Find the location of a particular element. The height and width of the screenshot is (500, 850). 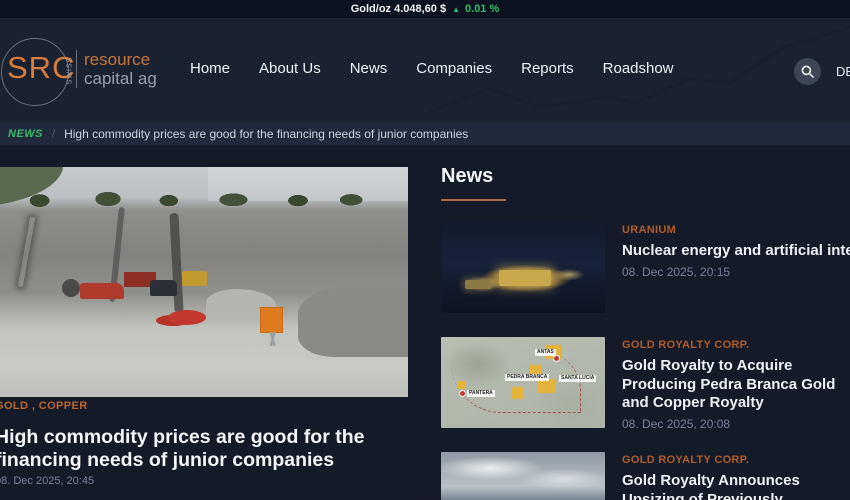

news-item-date: 08. Dec 2025, 20:15 is located at coordinates (676, 271).